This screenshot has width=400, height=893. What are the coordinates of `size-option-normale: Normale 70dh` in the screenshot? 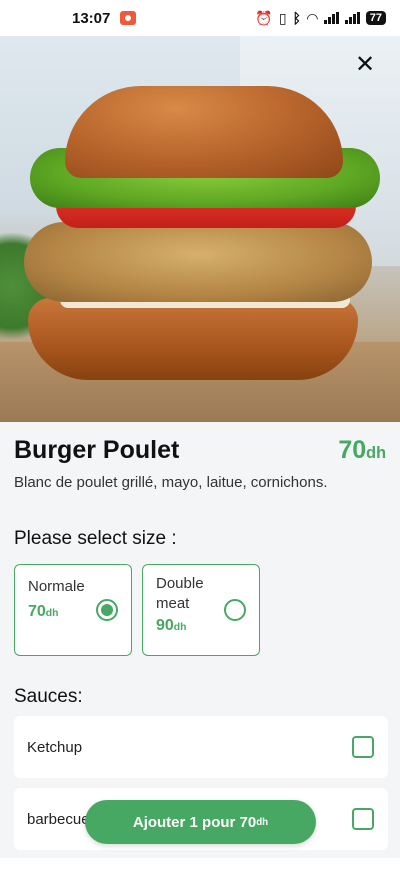 It's located at (73, 610).